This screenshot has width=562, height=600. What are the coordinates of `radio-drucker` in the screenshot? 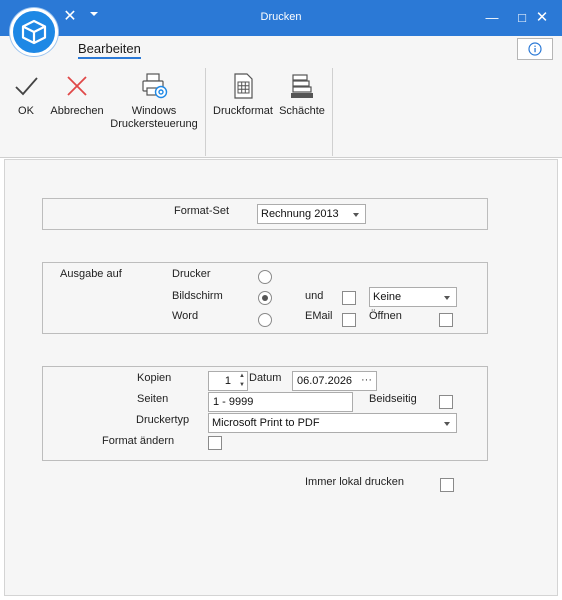 It's located at (265, 277).